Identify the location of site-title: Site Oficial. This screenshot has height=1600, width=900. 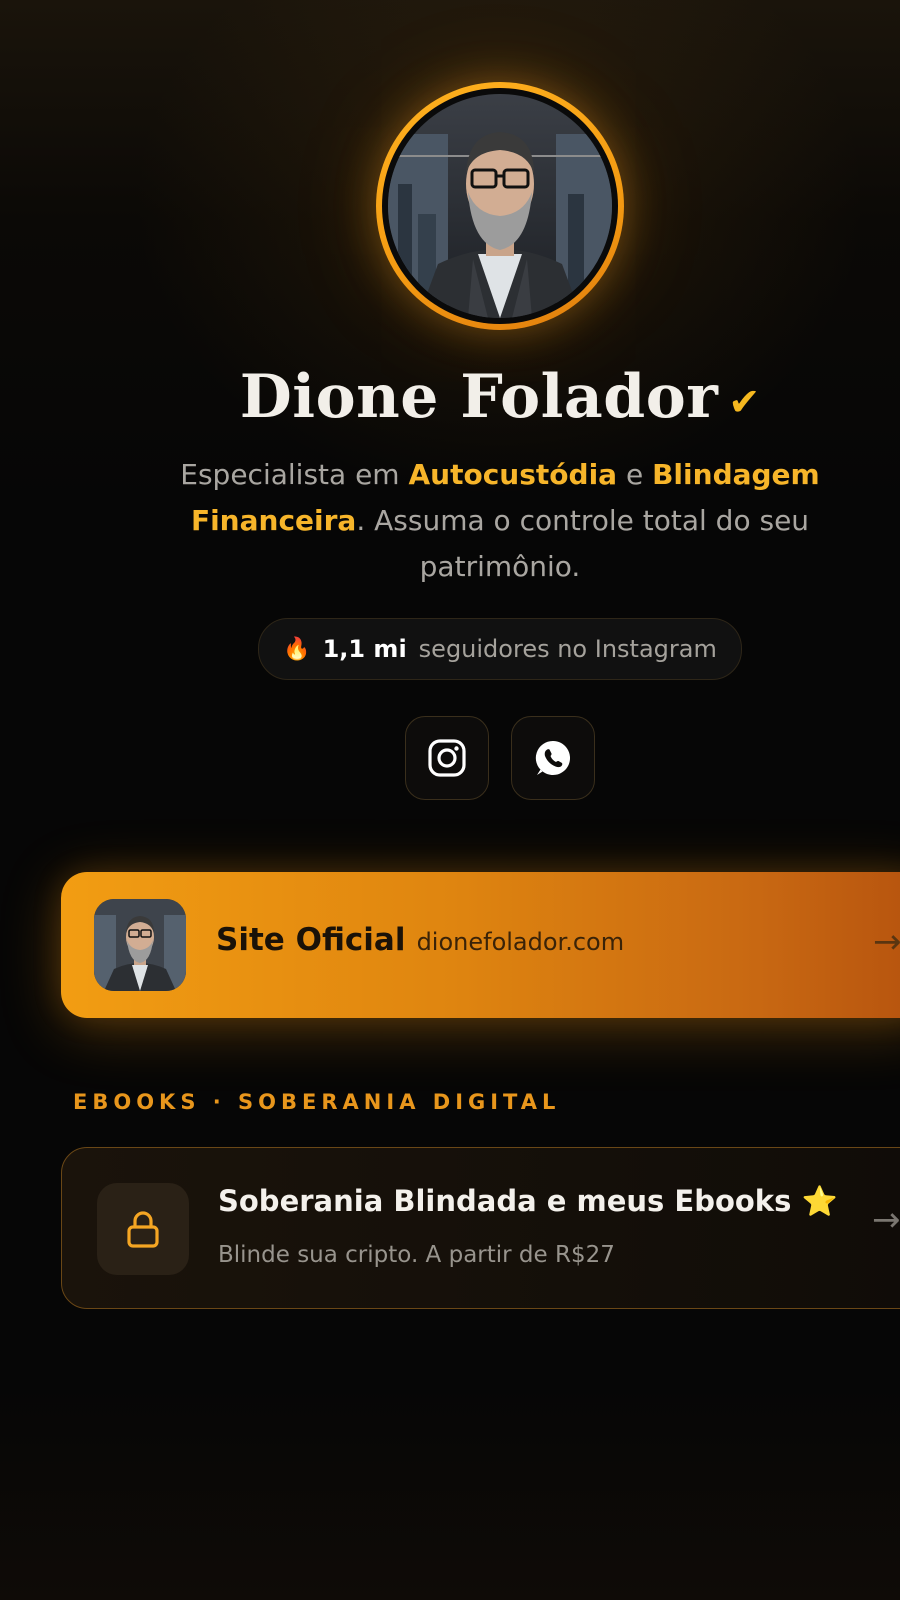
(311, 940).